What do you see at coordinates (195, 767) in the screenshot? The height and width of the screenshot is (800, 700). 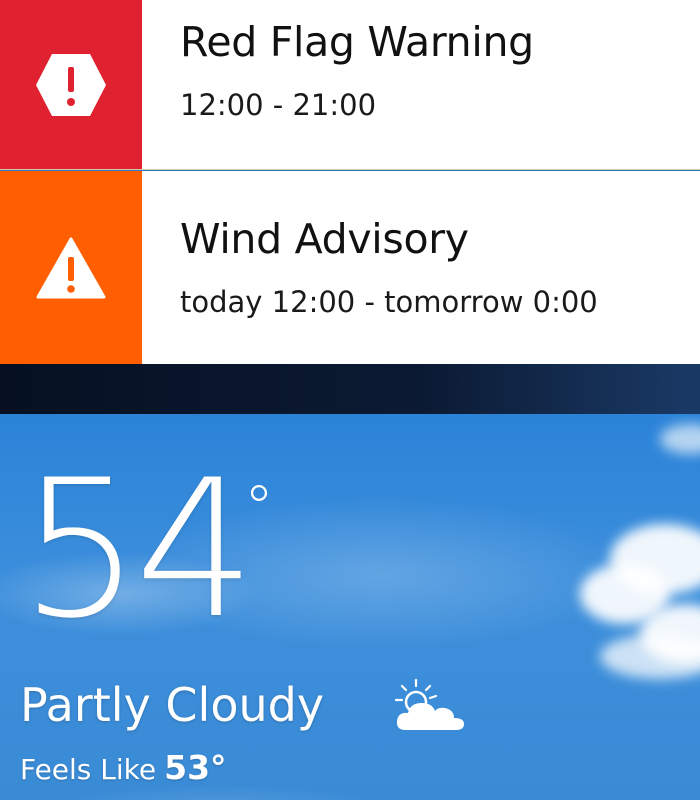 I see `feels-like-value: 53°` at bounding box center [195, 767].